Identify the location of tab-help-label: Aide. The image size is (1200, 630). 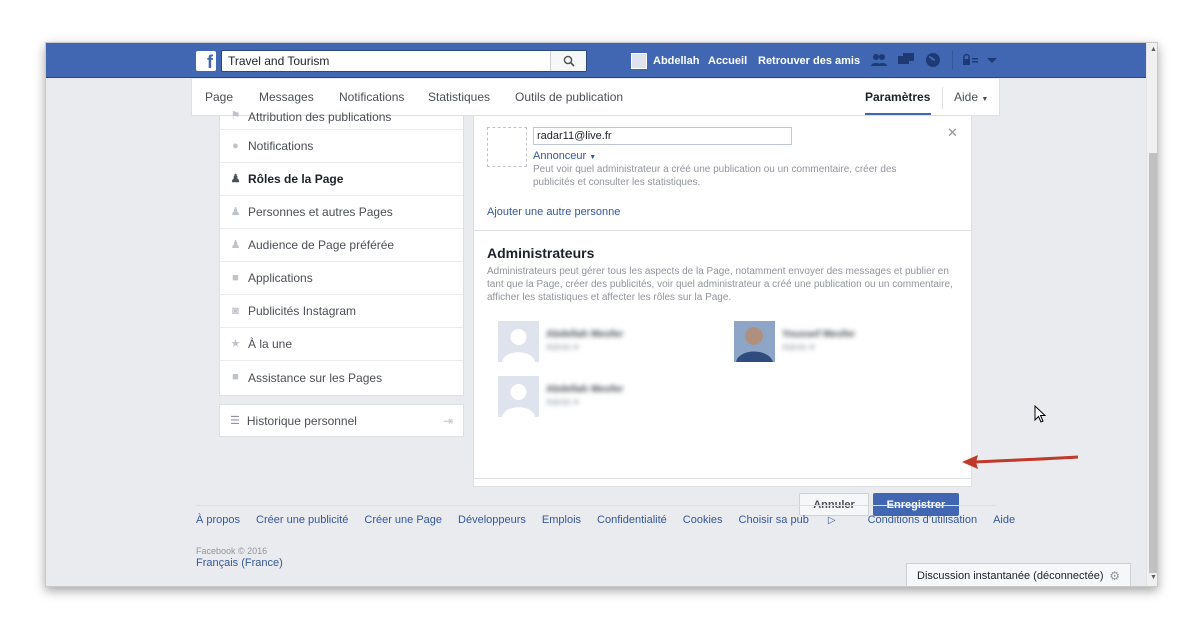
(966, 97).